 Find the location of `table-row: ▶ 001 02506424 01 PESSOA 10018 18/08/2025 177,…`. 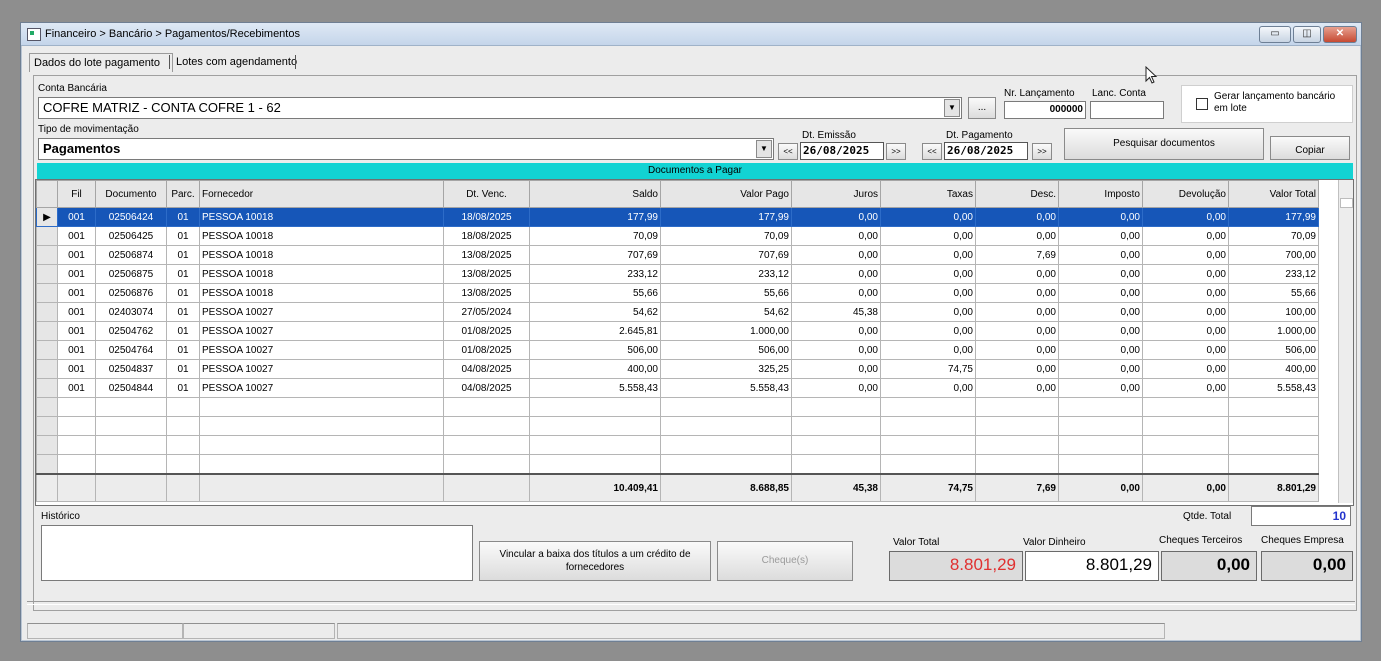

table-row: ▶ 001 02506424 01 PESSOA 10018 18/08/2025 177,… is located at coordinates (677, 217).